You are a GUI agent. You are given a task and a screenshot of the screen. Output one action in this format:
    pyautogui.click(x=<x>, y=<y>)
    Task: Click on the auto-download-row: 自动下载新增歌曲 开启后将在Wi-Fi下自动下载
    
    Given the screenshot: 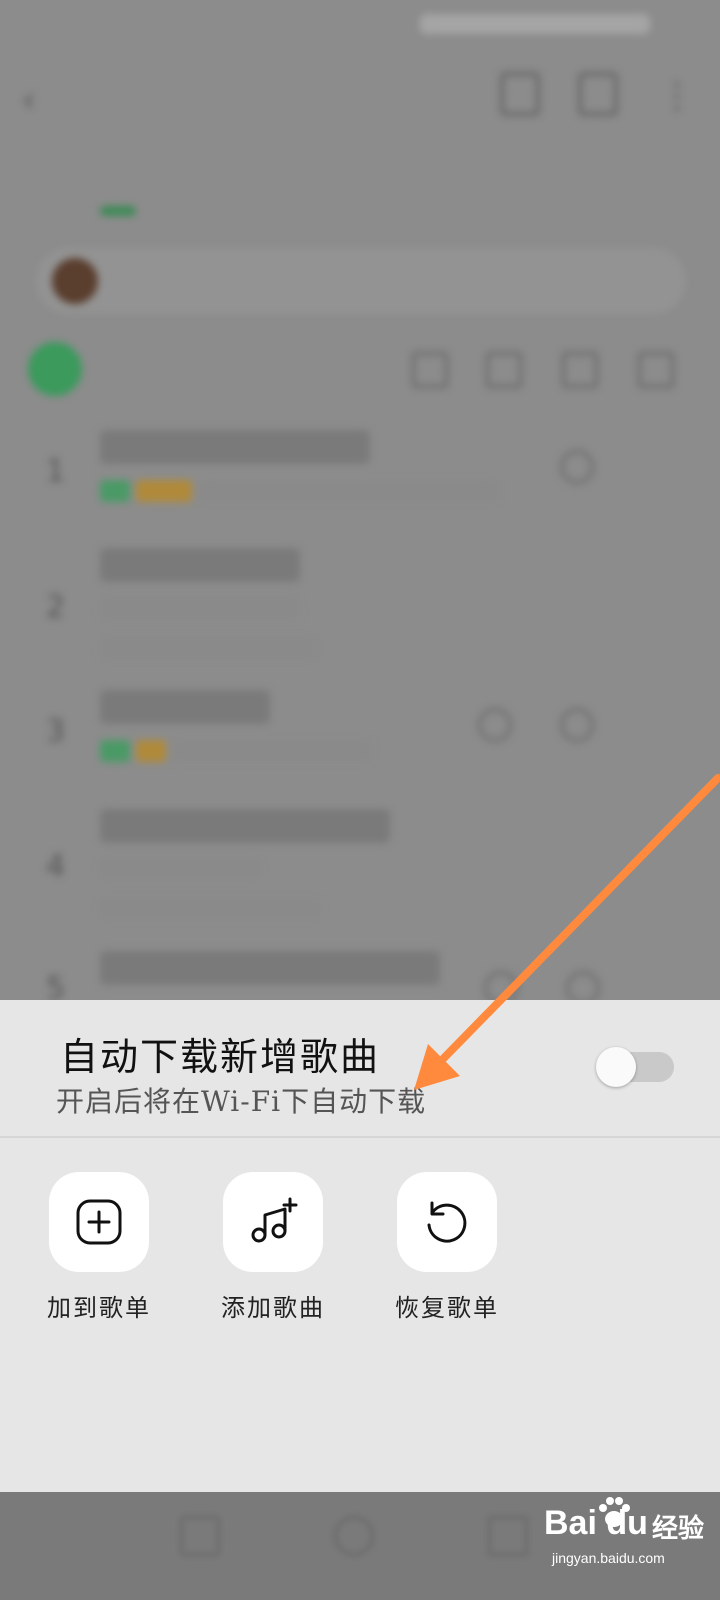 What is the action you would take?
    pyautogui.click(x=360, y=1069)
    